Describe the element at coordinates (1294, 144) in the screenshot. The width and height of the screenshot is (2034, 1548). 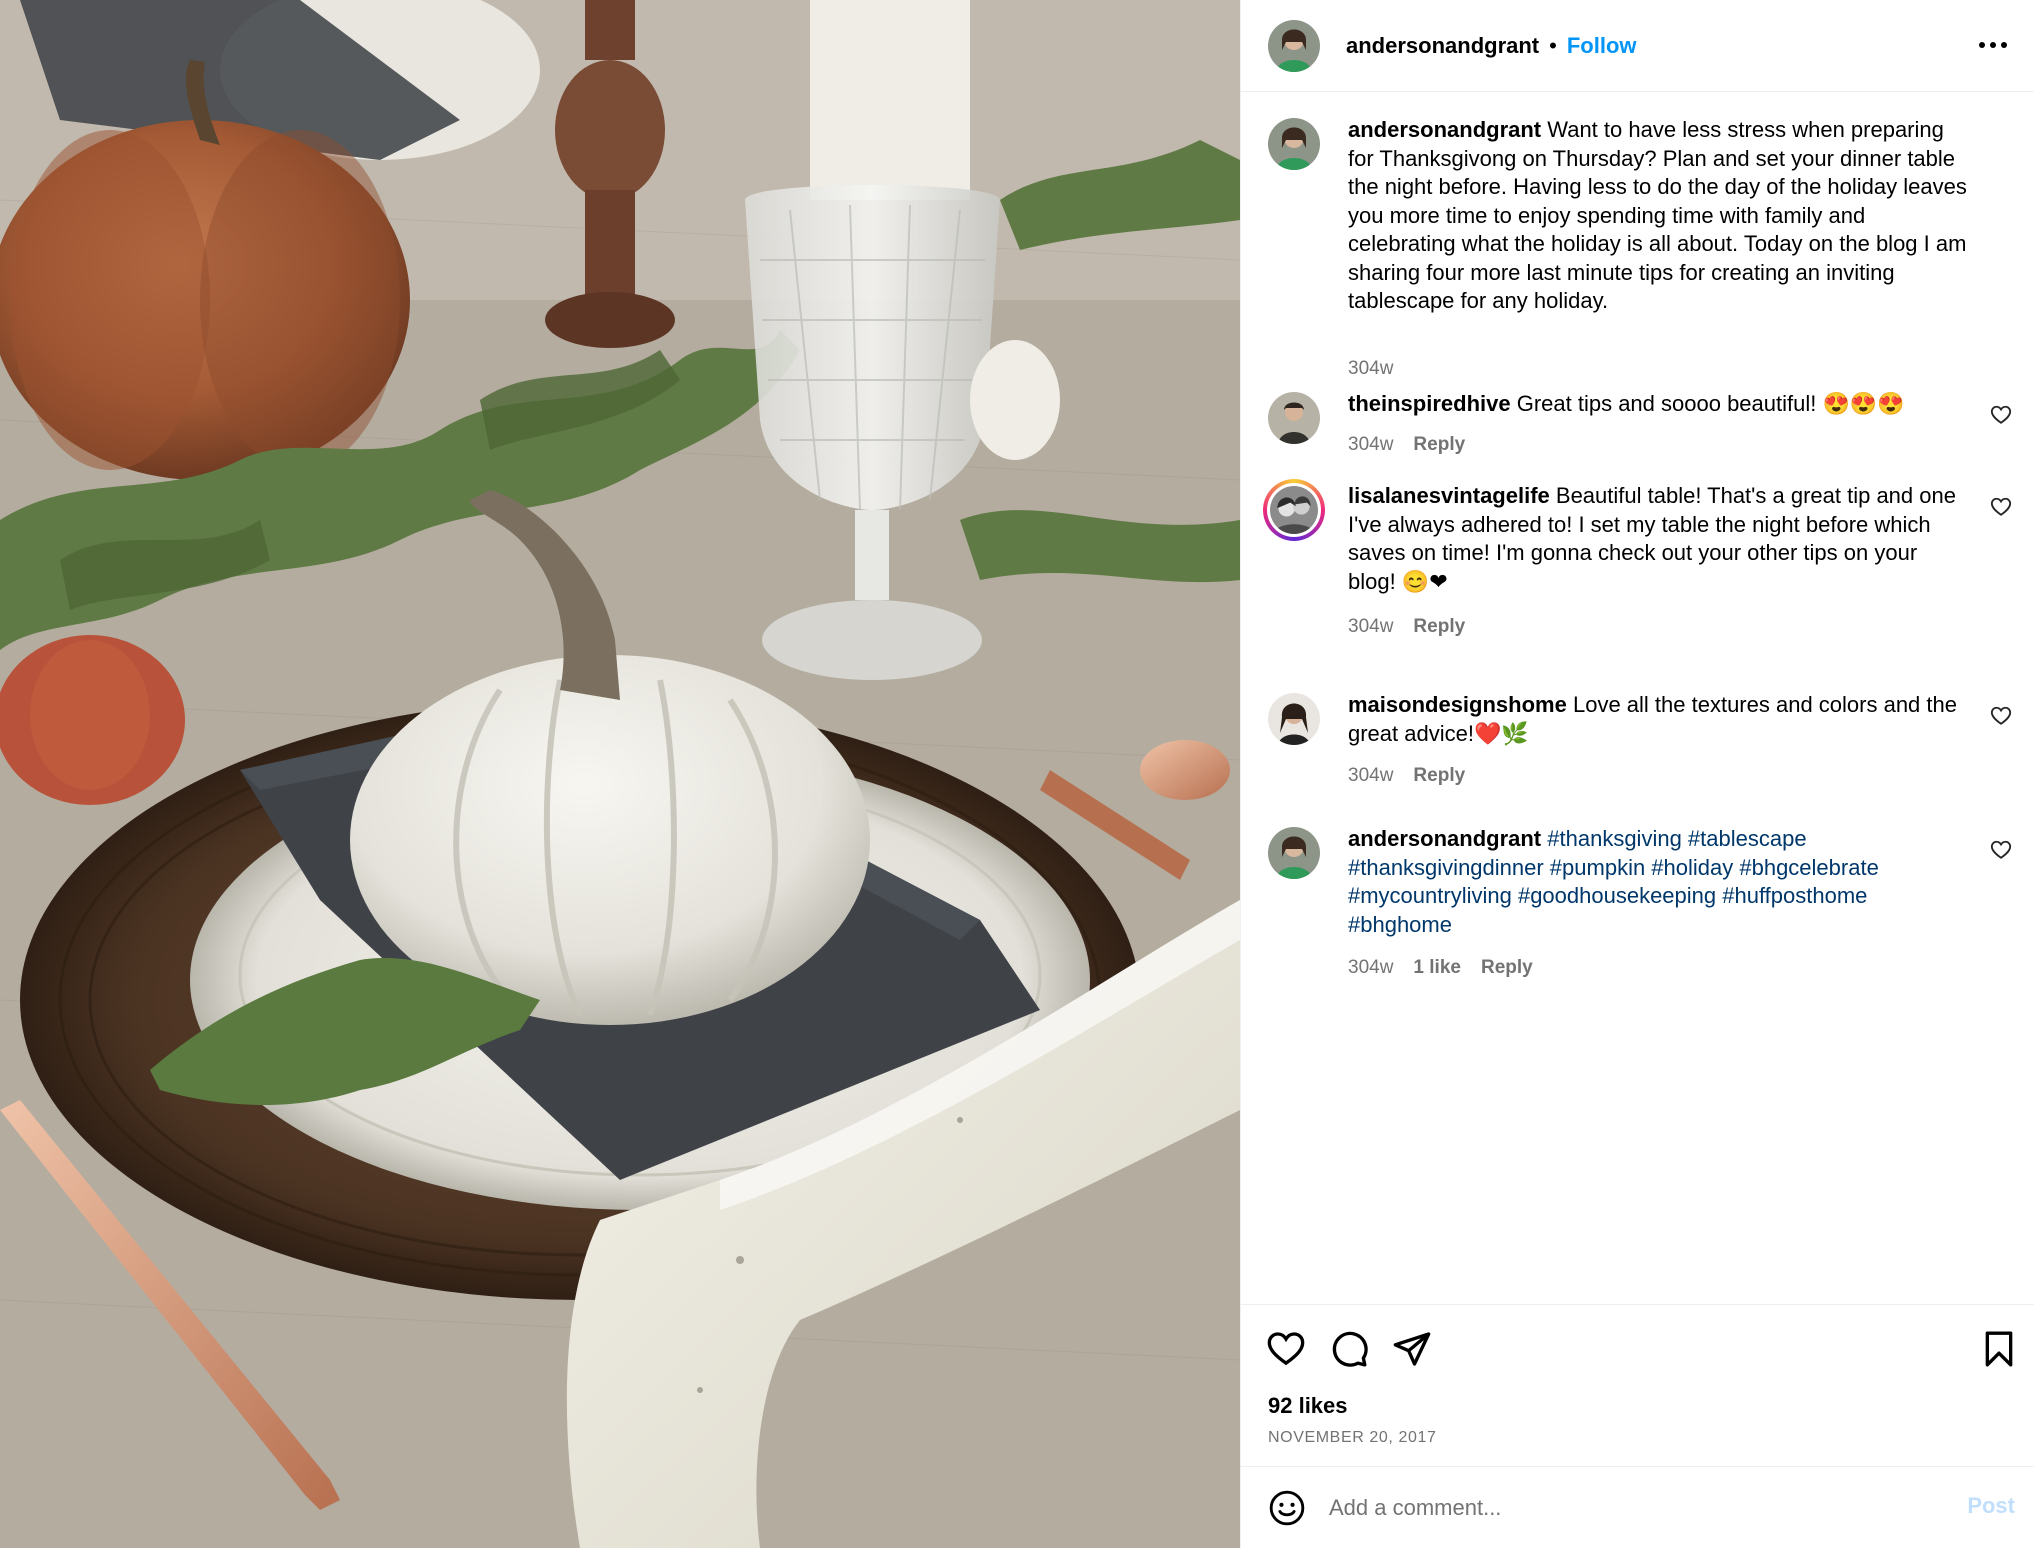
I see `caption-avatar` at that location.